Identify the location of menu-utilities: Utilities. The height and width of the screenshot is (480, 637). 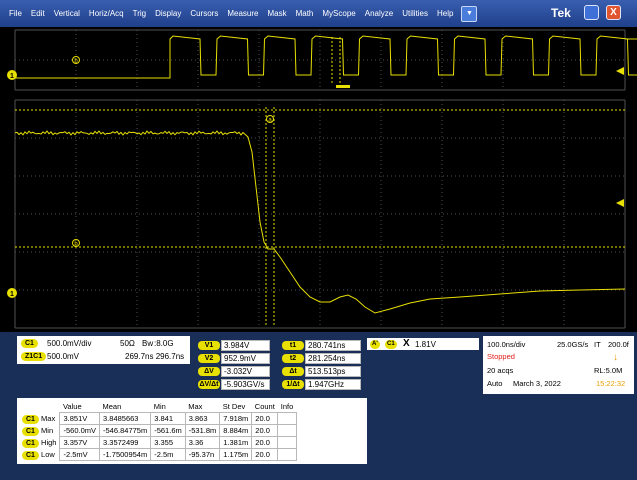
(415, 13).